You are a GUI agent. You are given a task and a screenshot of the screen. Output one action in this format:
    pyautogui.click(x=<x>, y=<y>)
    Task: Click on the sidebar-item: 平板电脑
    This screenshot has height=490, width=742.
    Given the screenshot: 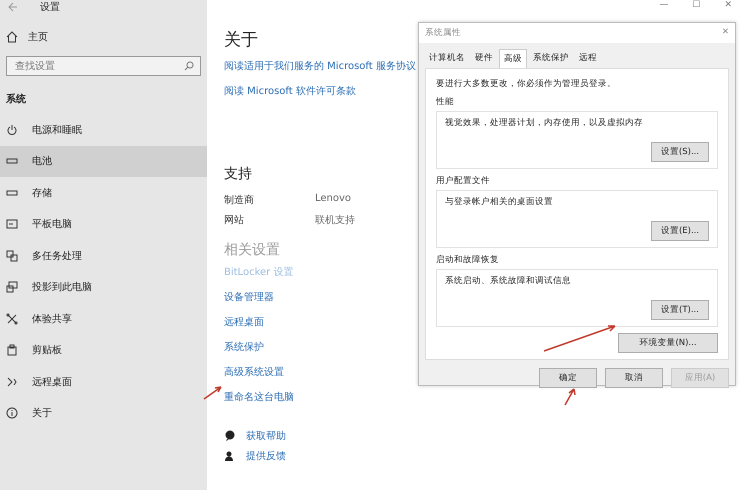 What is the action you would take?
    pyautogui.click(x=103, y=224)
    